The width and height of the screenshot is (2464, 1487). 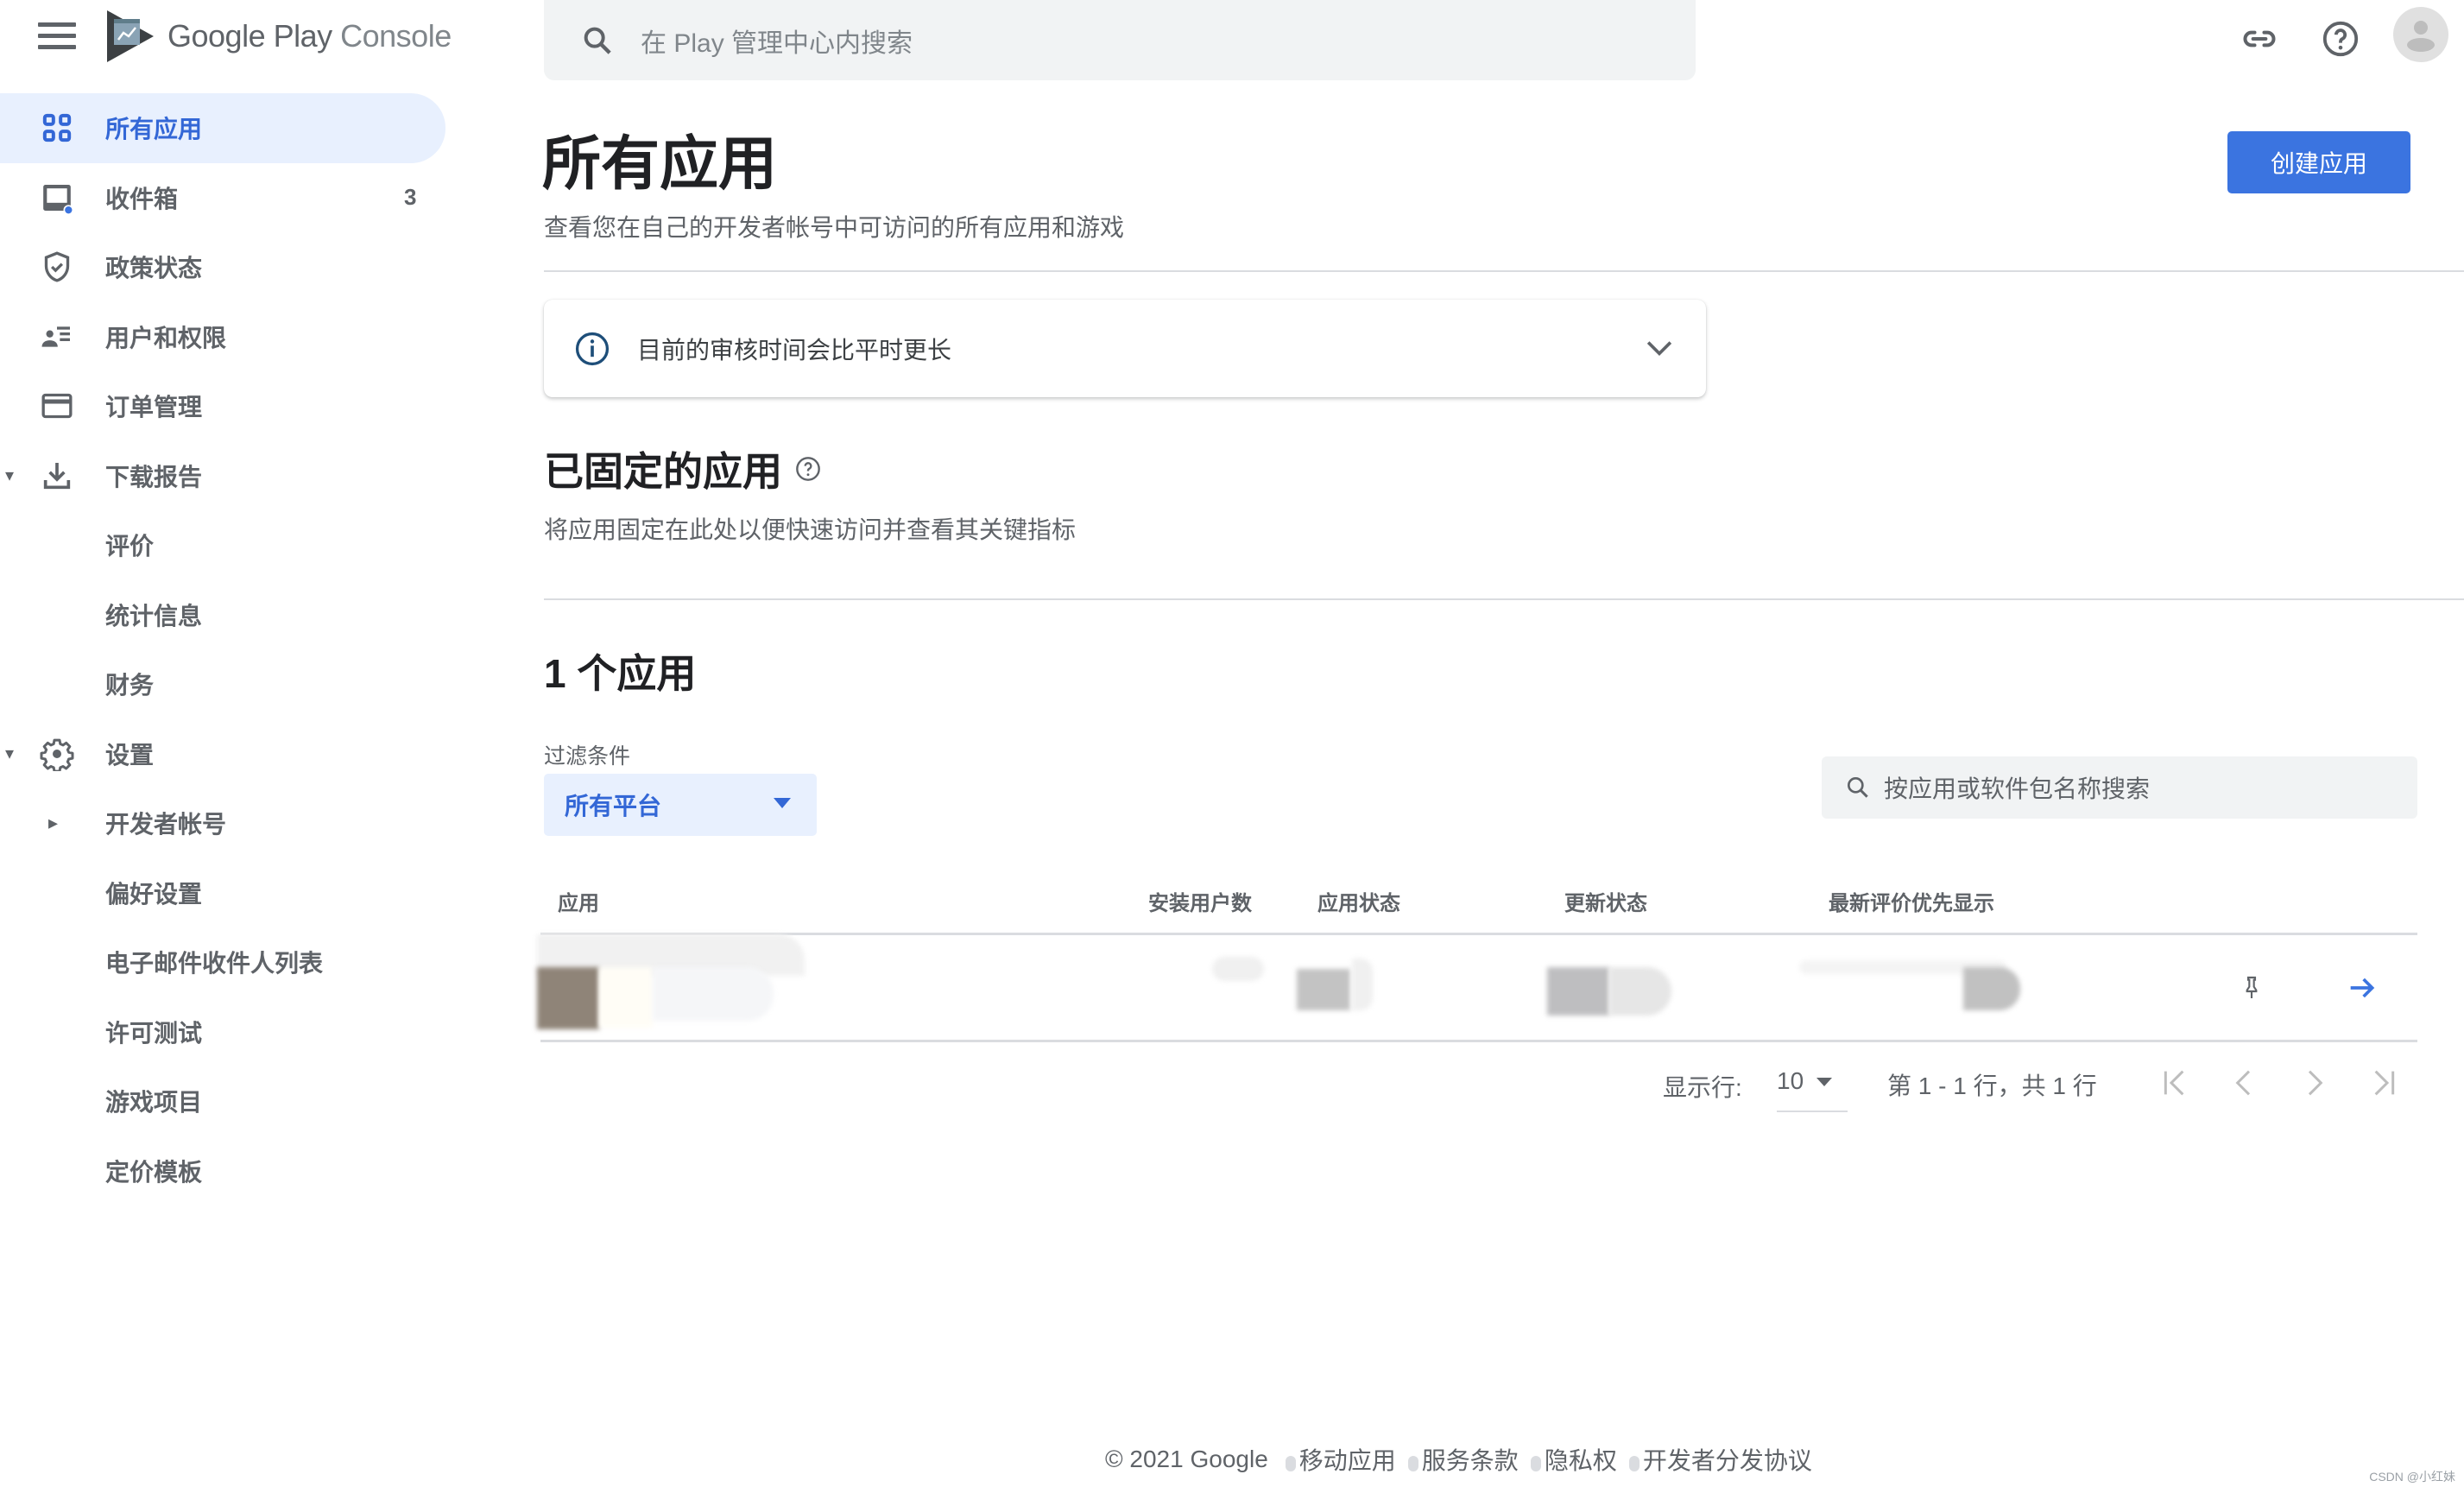 I want to click on app-title-product: Console, so click(x=396, y=36).